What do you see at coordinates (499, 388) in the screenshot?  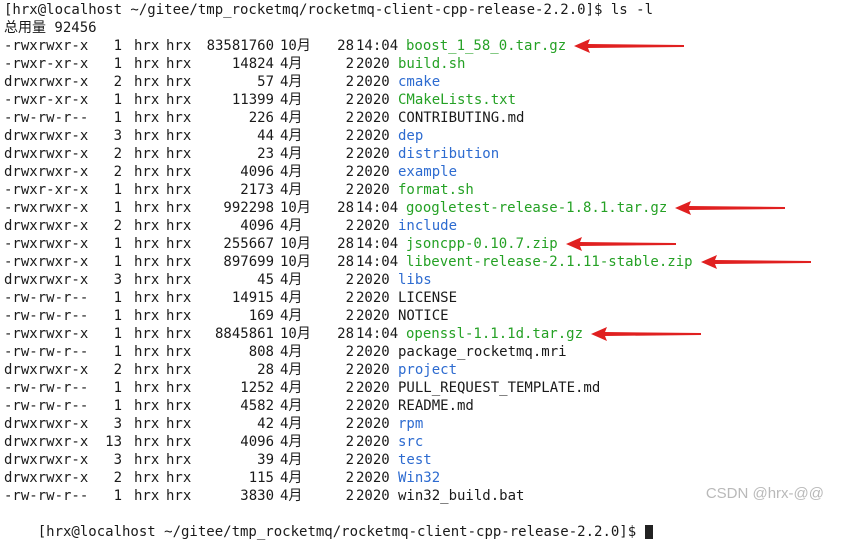 I see `file-name: PULL_REQUEST_TEMPLATE.md` at bounding box center [499, 388].